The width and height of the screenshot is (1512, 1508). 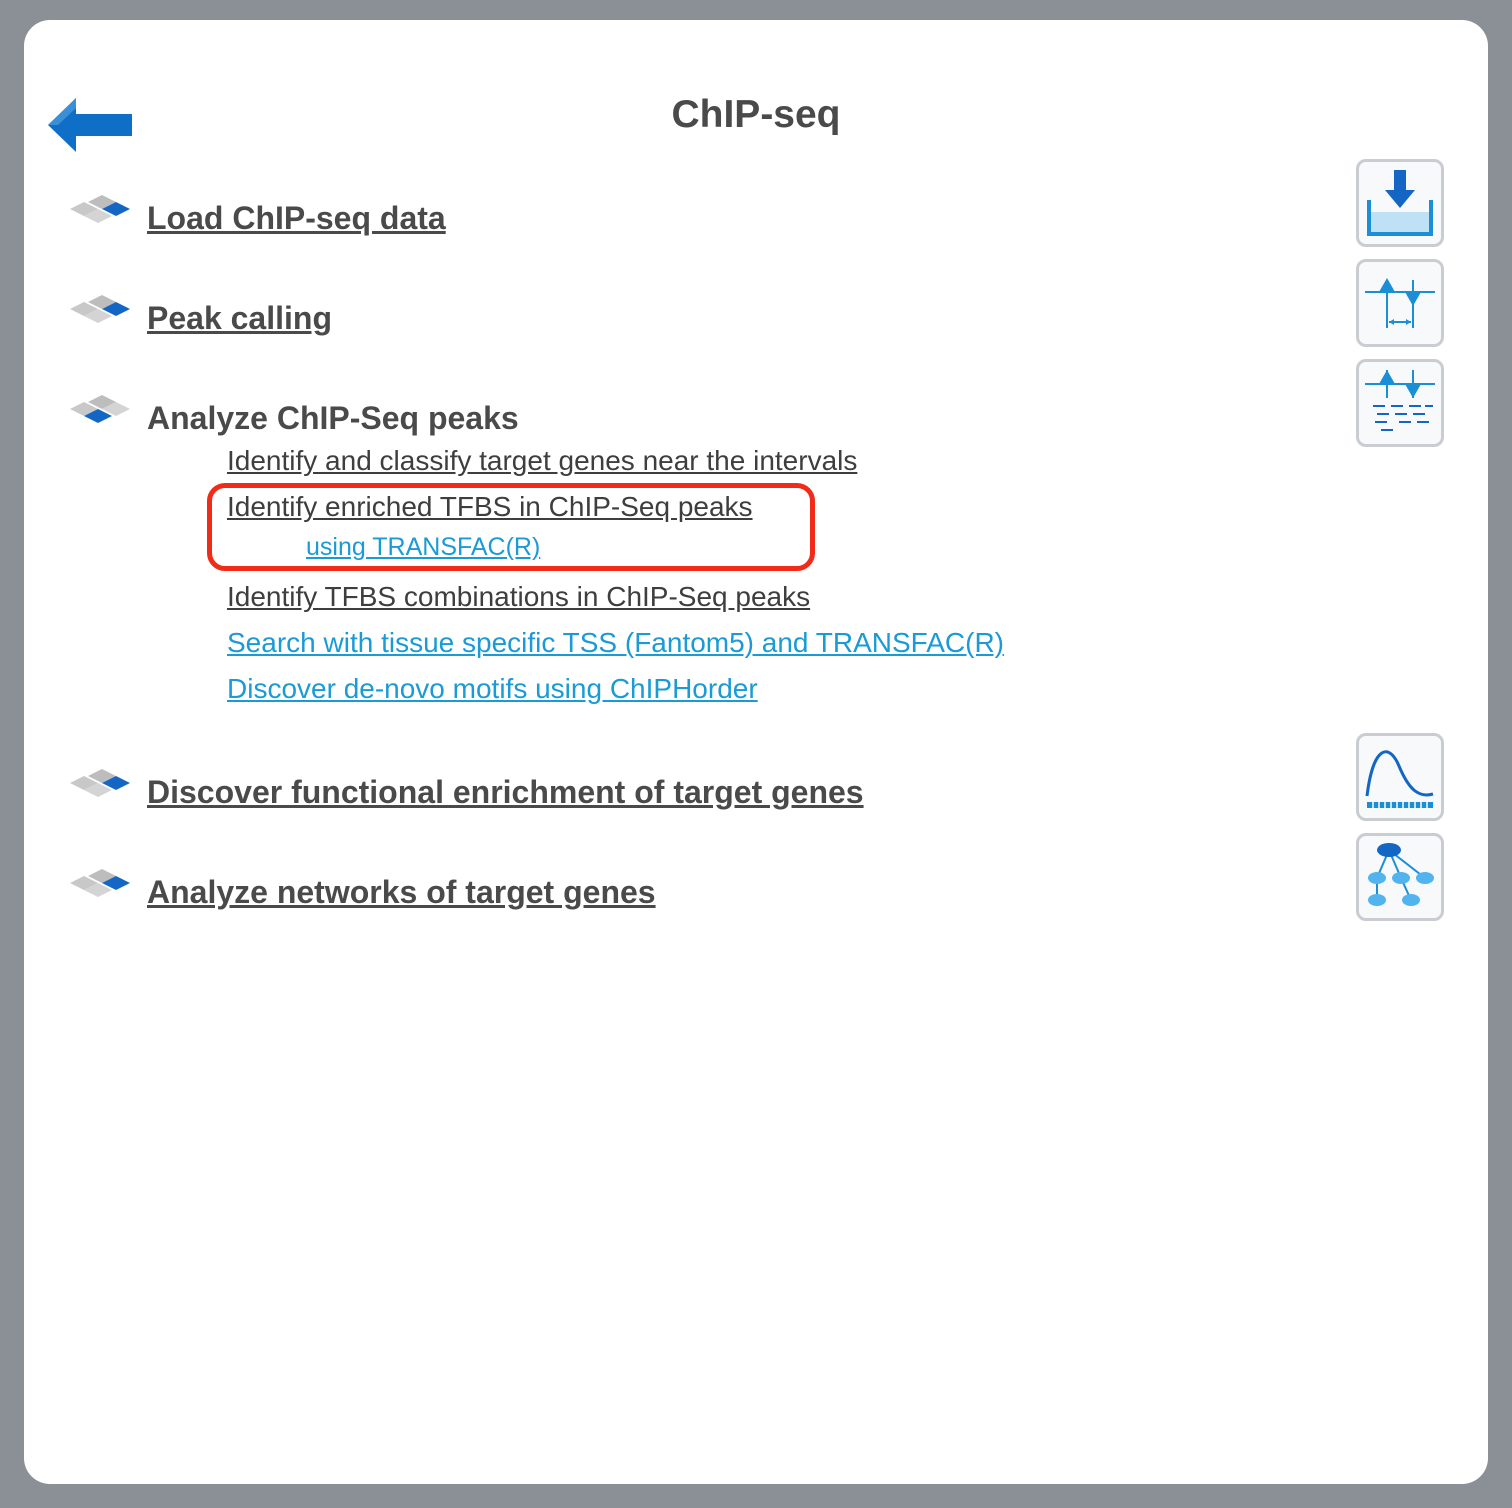 I want to click on import-data-button, so click(x=1400, y=203).